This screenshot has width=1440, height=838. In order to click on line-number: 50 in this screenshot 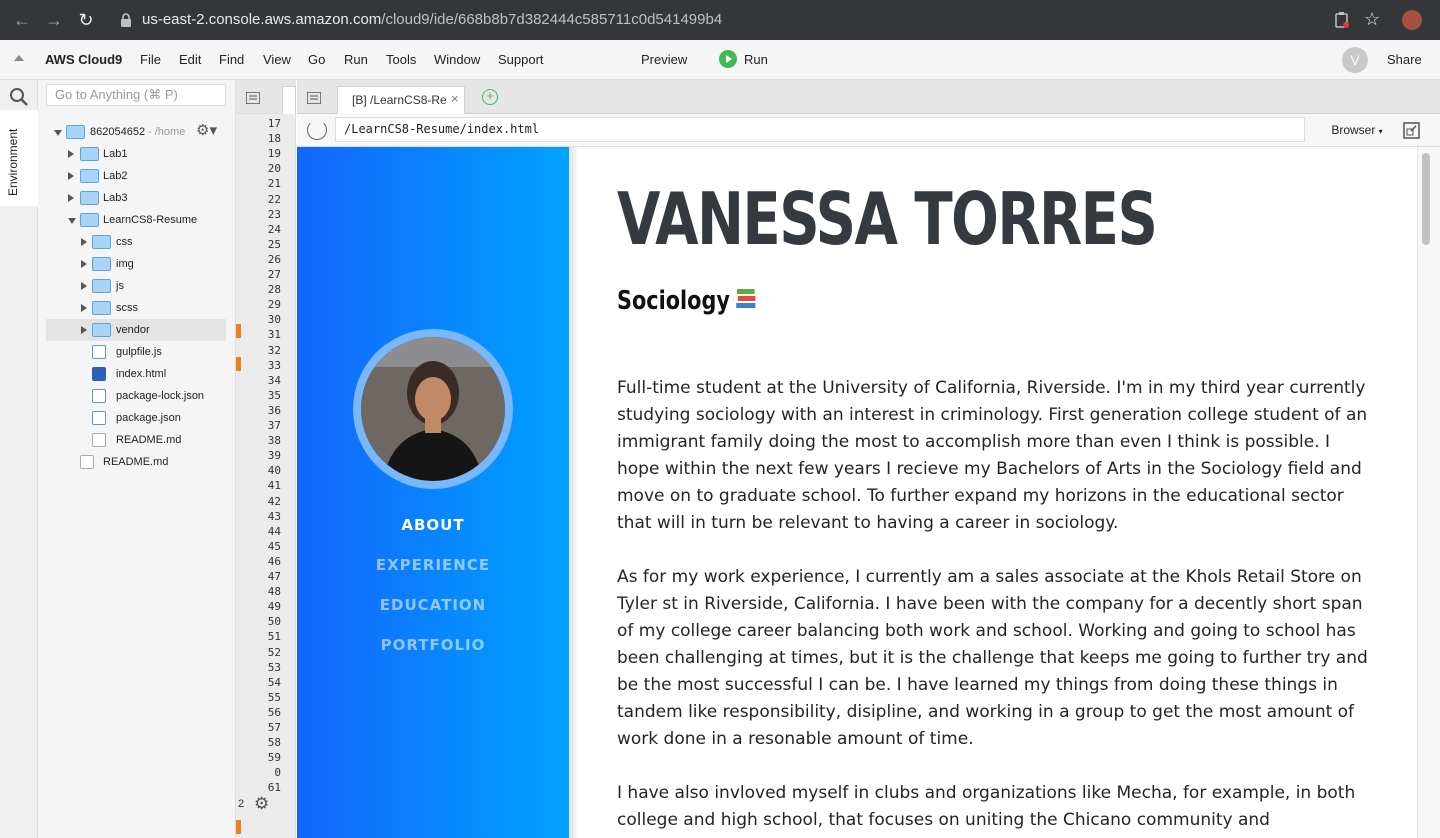, I will do `click(274, 622)`.